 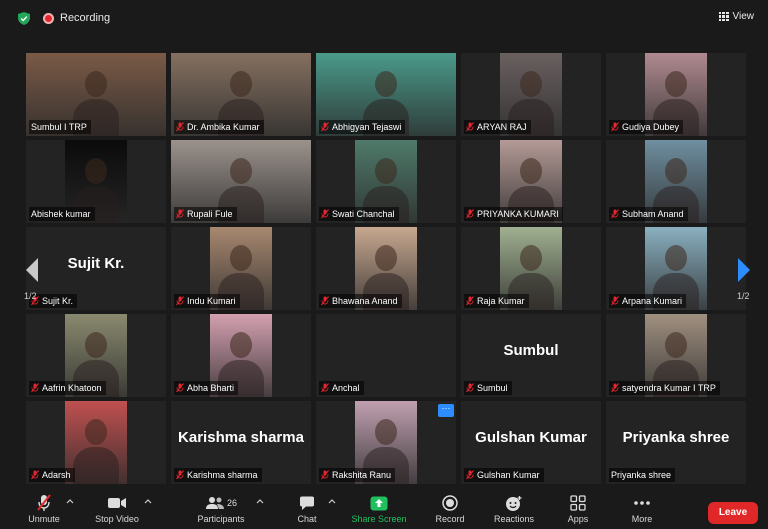 I want to click on apps-icon, so click(x=578, y=503).